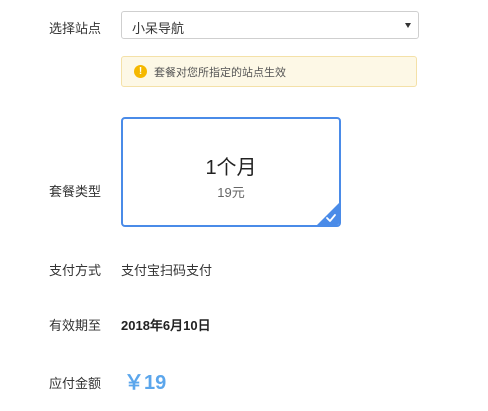 The width and height of the screenshot is (488, 411). I want to click on site-select: 小呆导航, so click(270, 25).